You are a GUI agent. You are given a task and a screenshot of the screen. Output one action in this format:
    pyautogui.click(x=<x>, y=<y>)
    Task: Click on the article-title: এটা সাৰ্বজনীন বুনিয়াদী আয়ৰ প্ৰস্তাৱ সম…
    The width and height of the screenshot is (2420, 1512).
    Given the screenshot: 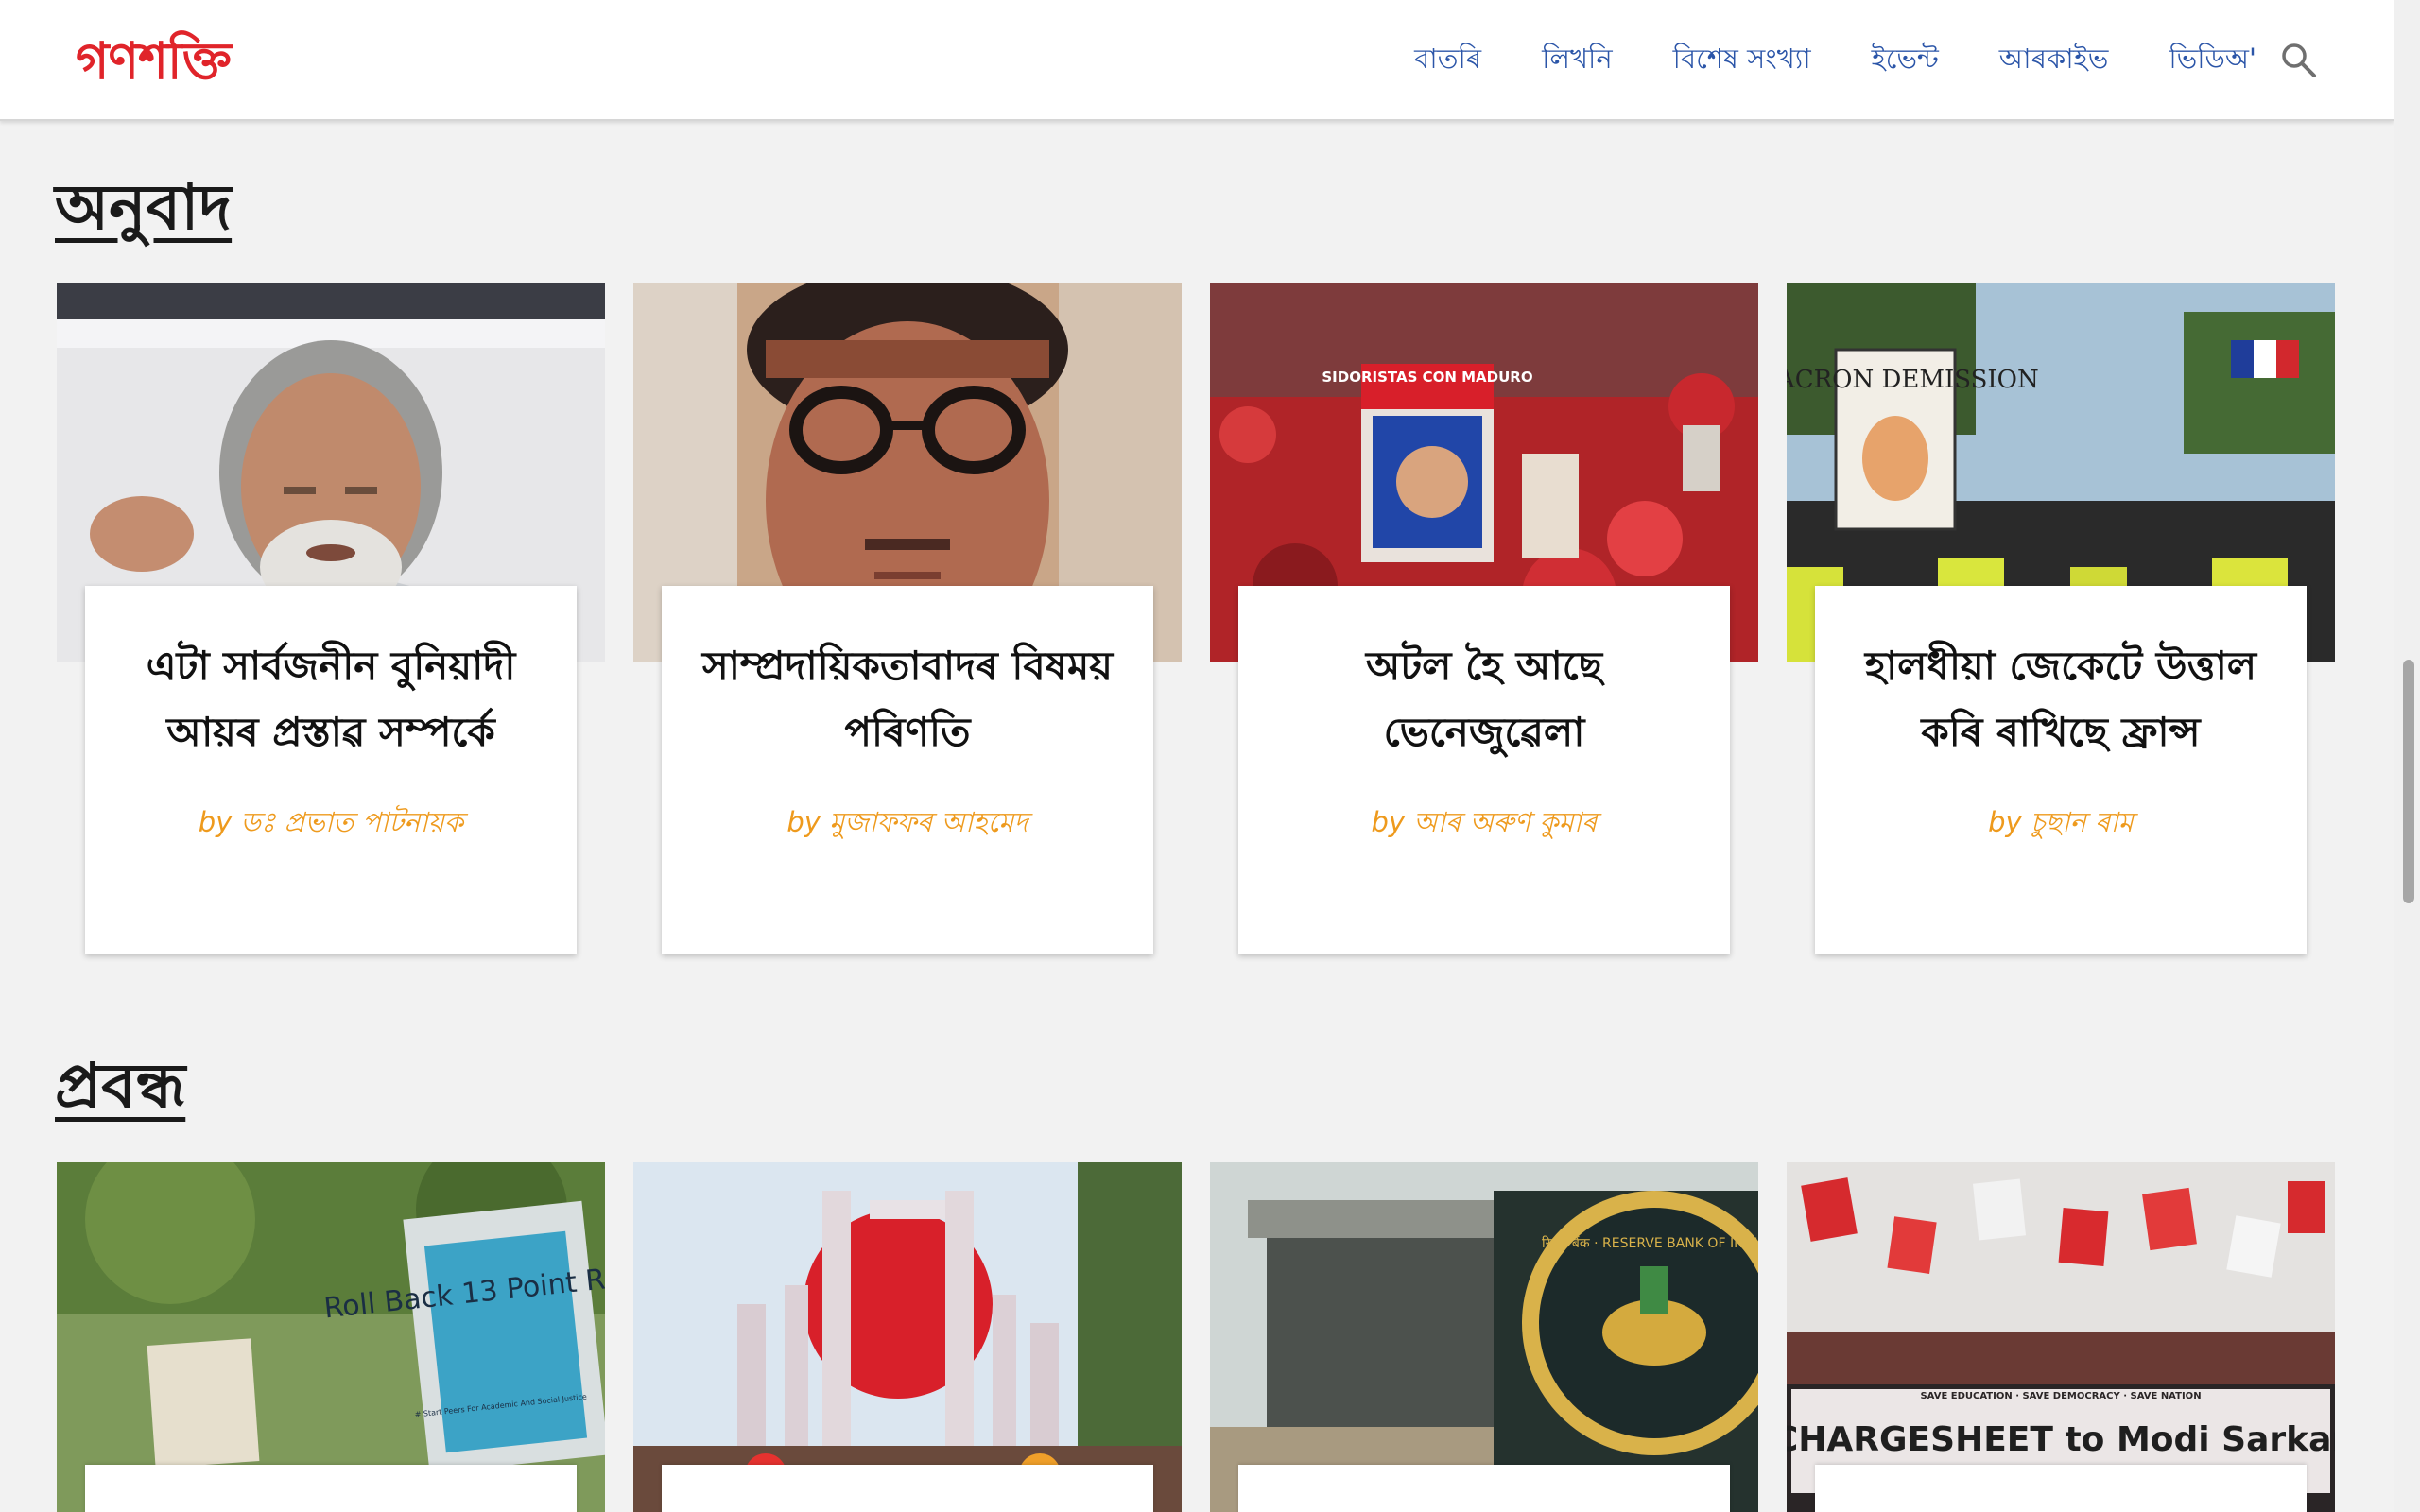 What is the action you would take?
    pyautogui.click(x=330, y=699)
    